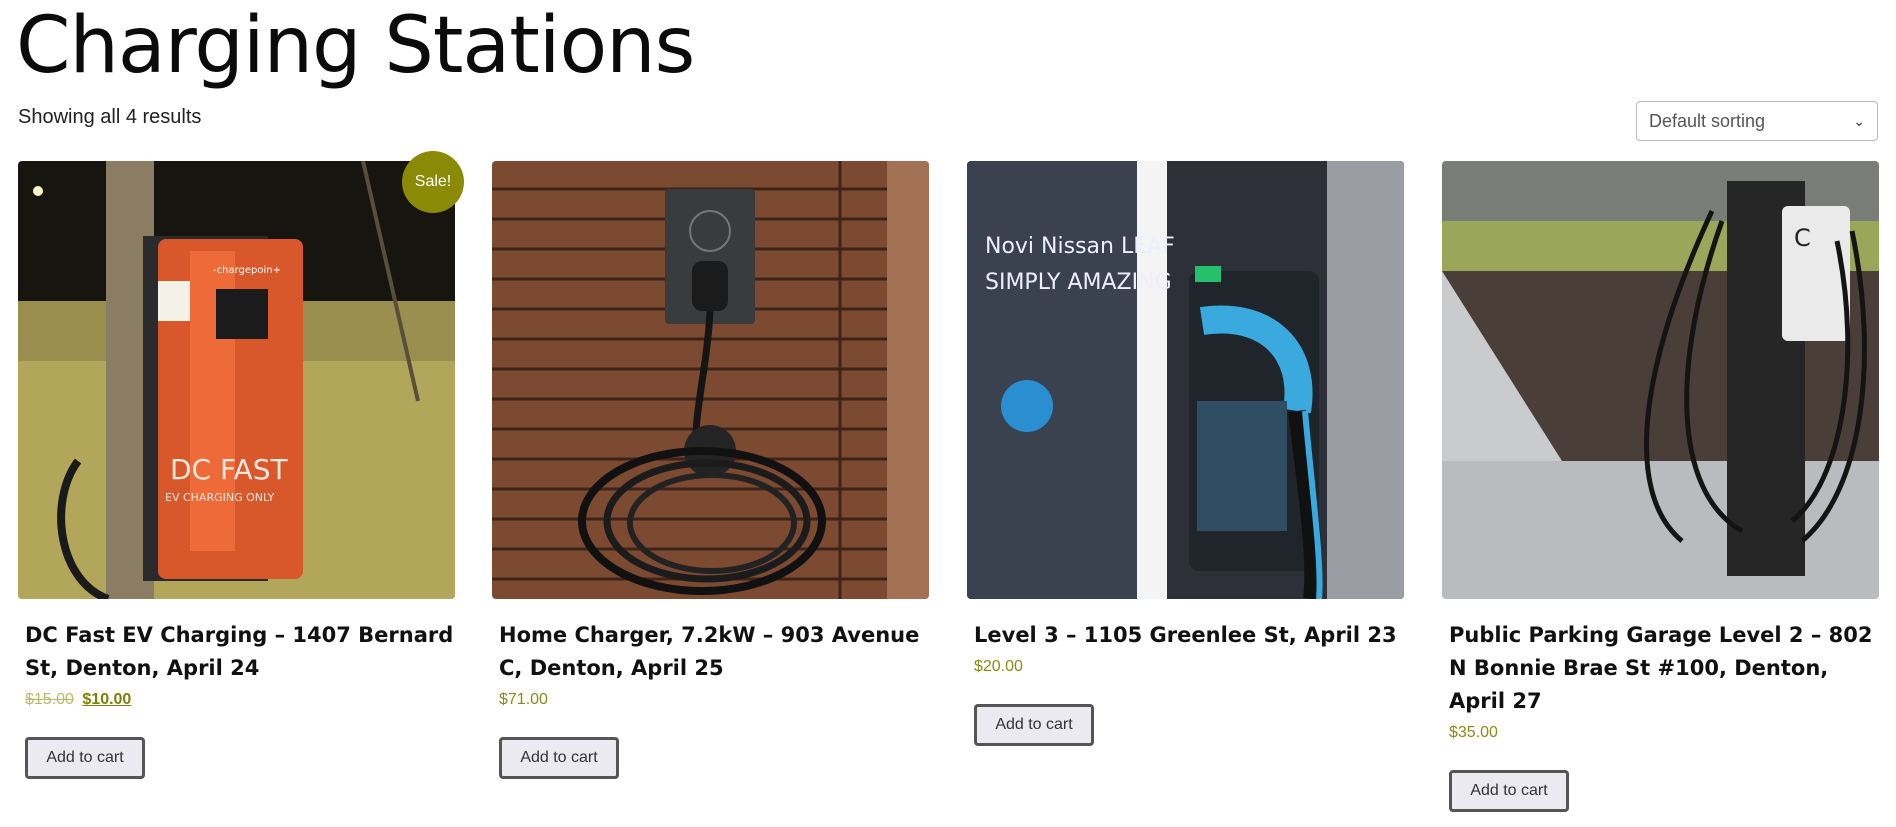 The width and height of the screenshot is (1896, 827). I want to click on product-price: $15.00 $10.00, so click(240, 700).